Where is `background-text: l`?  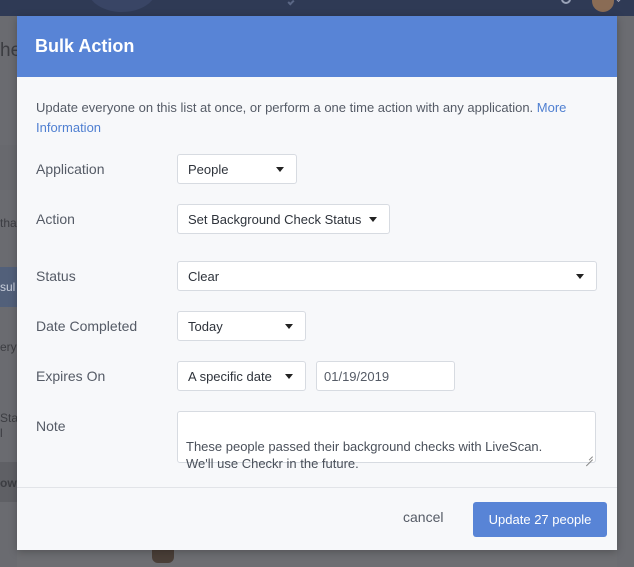 background-text: l is located at coordinates (1, 433).